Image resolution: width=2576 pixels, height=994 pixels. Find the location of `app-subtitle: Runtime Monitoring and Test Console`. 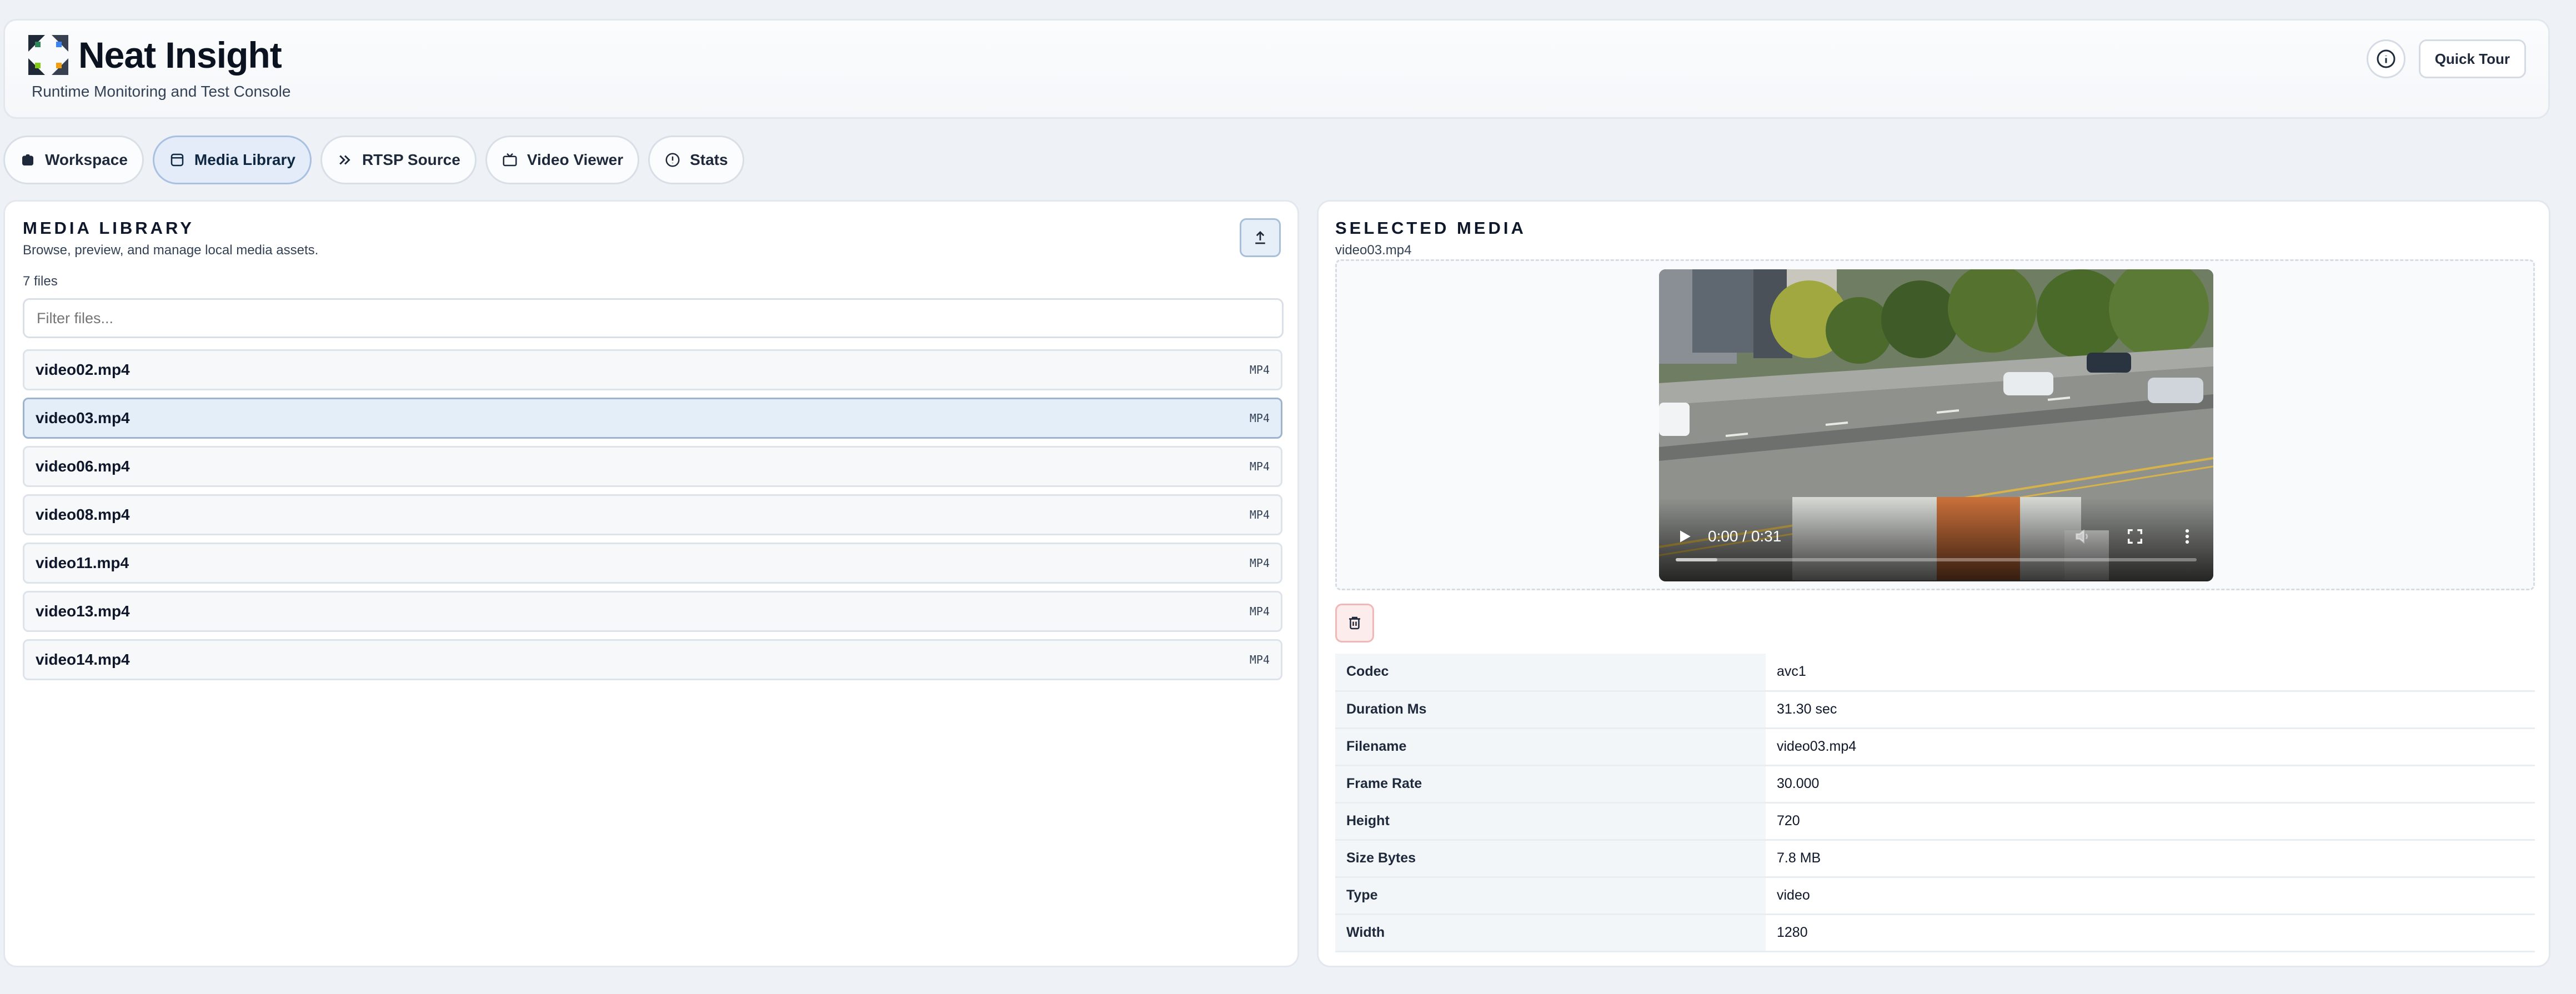

app-subtitle: Runtime Monitoring and Test Console is located at coordinates (162, 92).